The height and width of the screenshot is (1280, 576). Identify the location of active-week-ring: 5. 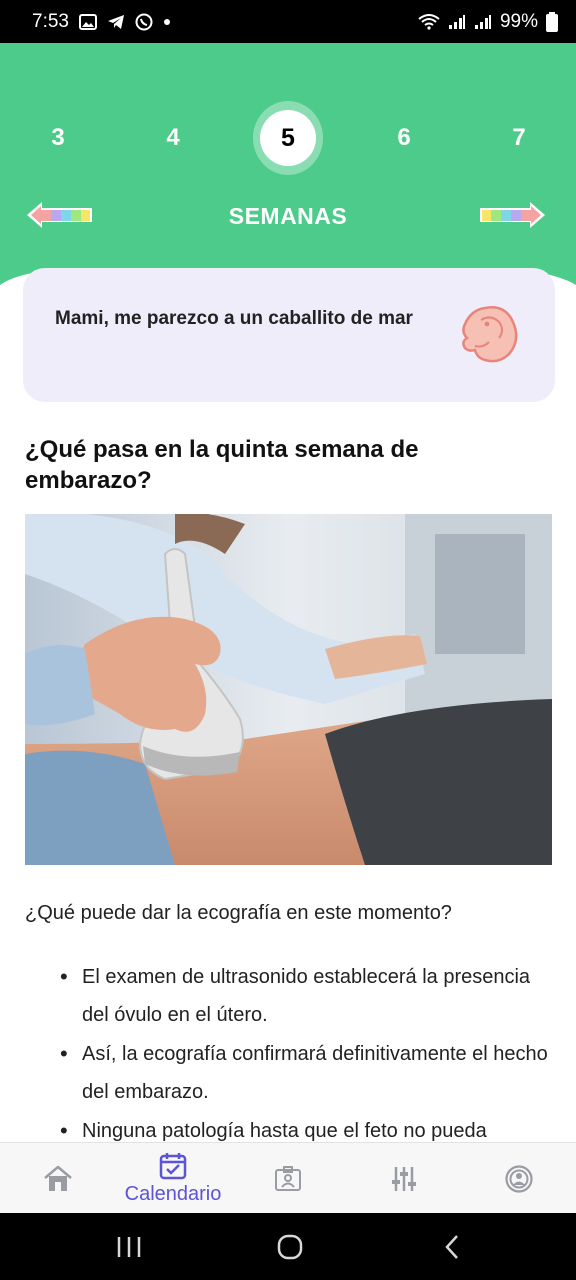
(288, 138).